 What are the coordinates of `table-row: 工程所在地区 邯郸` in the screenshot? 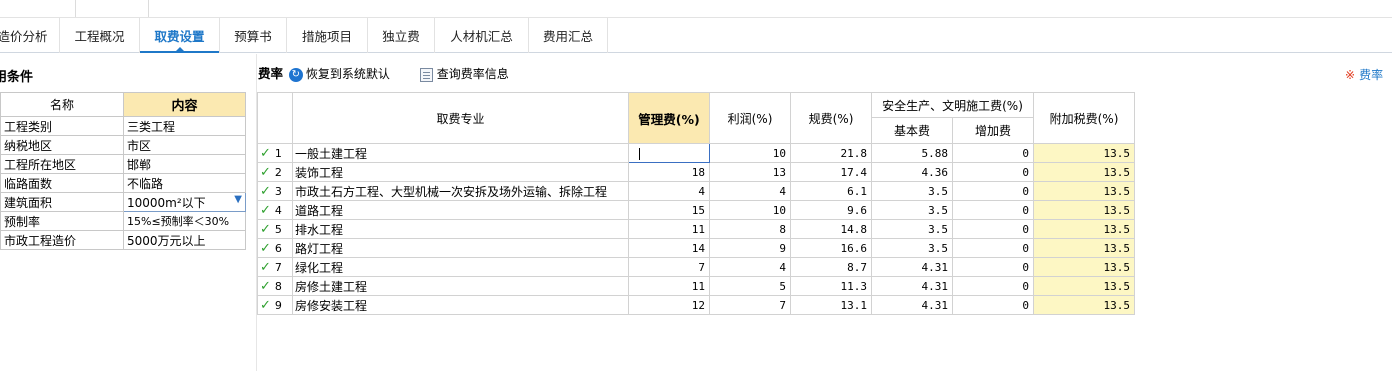 It's located at (123, 164).